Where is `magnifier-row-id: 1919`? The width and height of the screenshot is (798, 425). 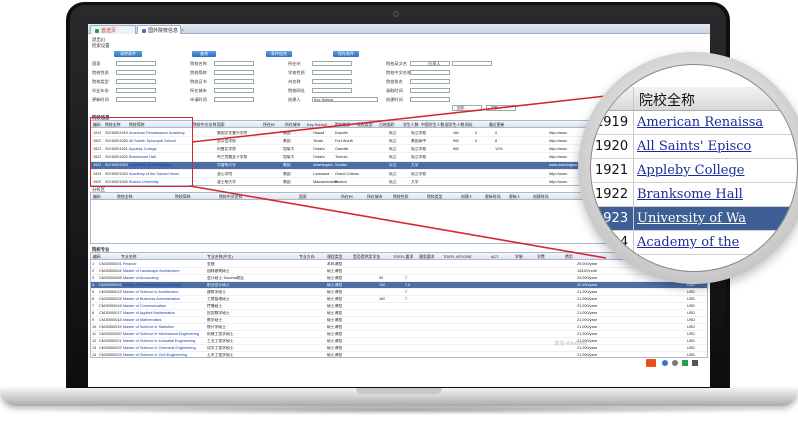 magnifier-row-id: 1919 is located at coordinates (612, 122).